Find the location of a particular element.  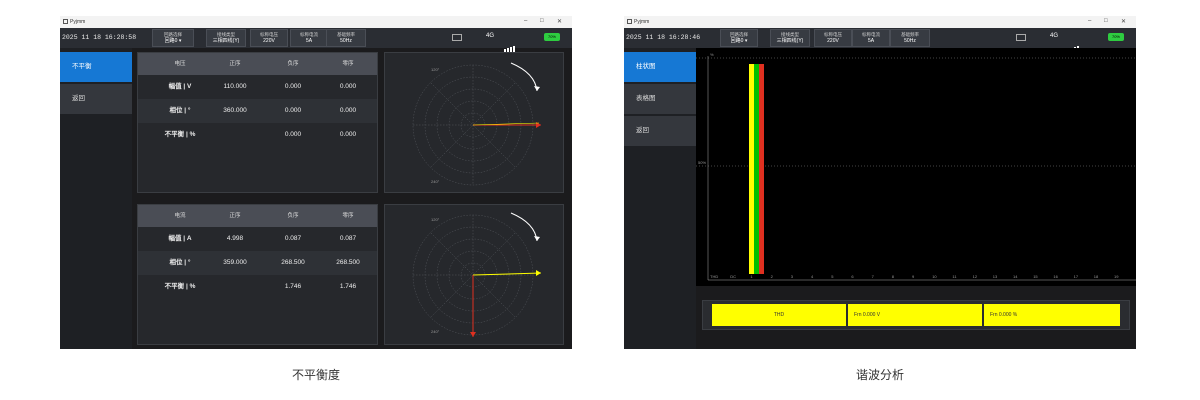

table-row: 不平衡 | % 0.000 0.000 is located at coordinates (257, 135).